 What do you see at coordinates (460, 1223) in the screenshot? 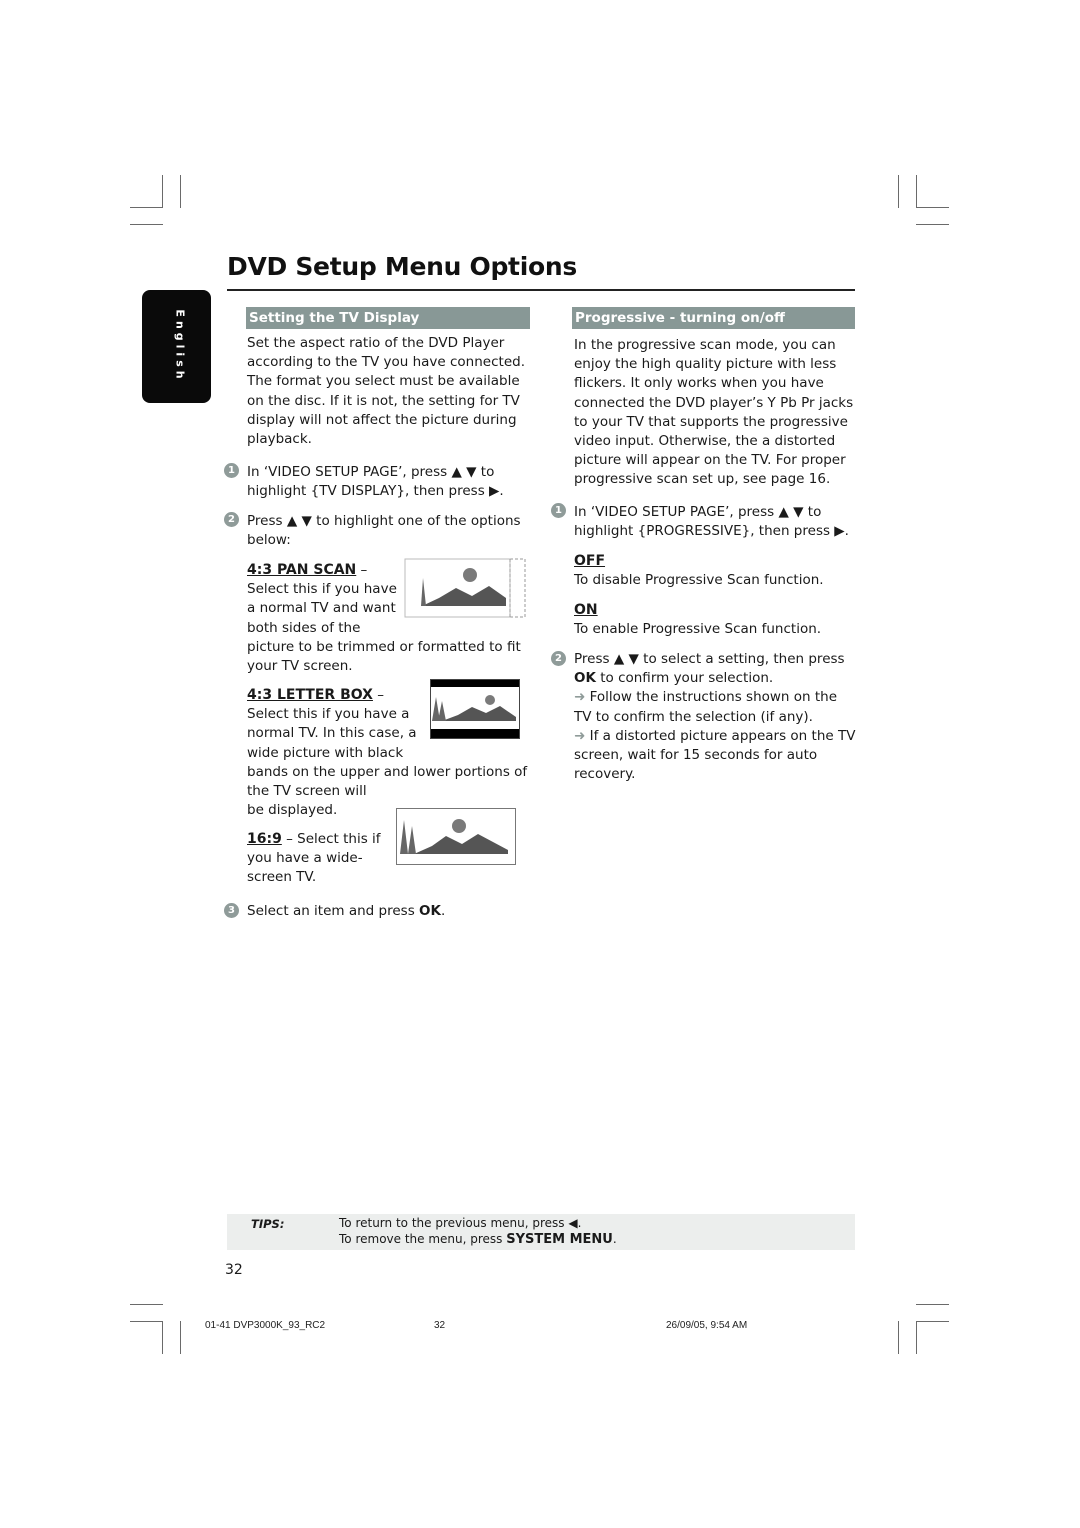
I see `tips-line-1: To return to the previous menu, press ◀.` at bounding box center [460, 1223].